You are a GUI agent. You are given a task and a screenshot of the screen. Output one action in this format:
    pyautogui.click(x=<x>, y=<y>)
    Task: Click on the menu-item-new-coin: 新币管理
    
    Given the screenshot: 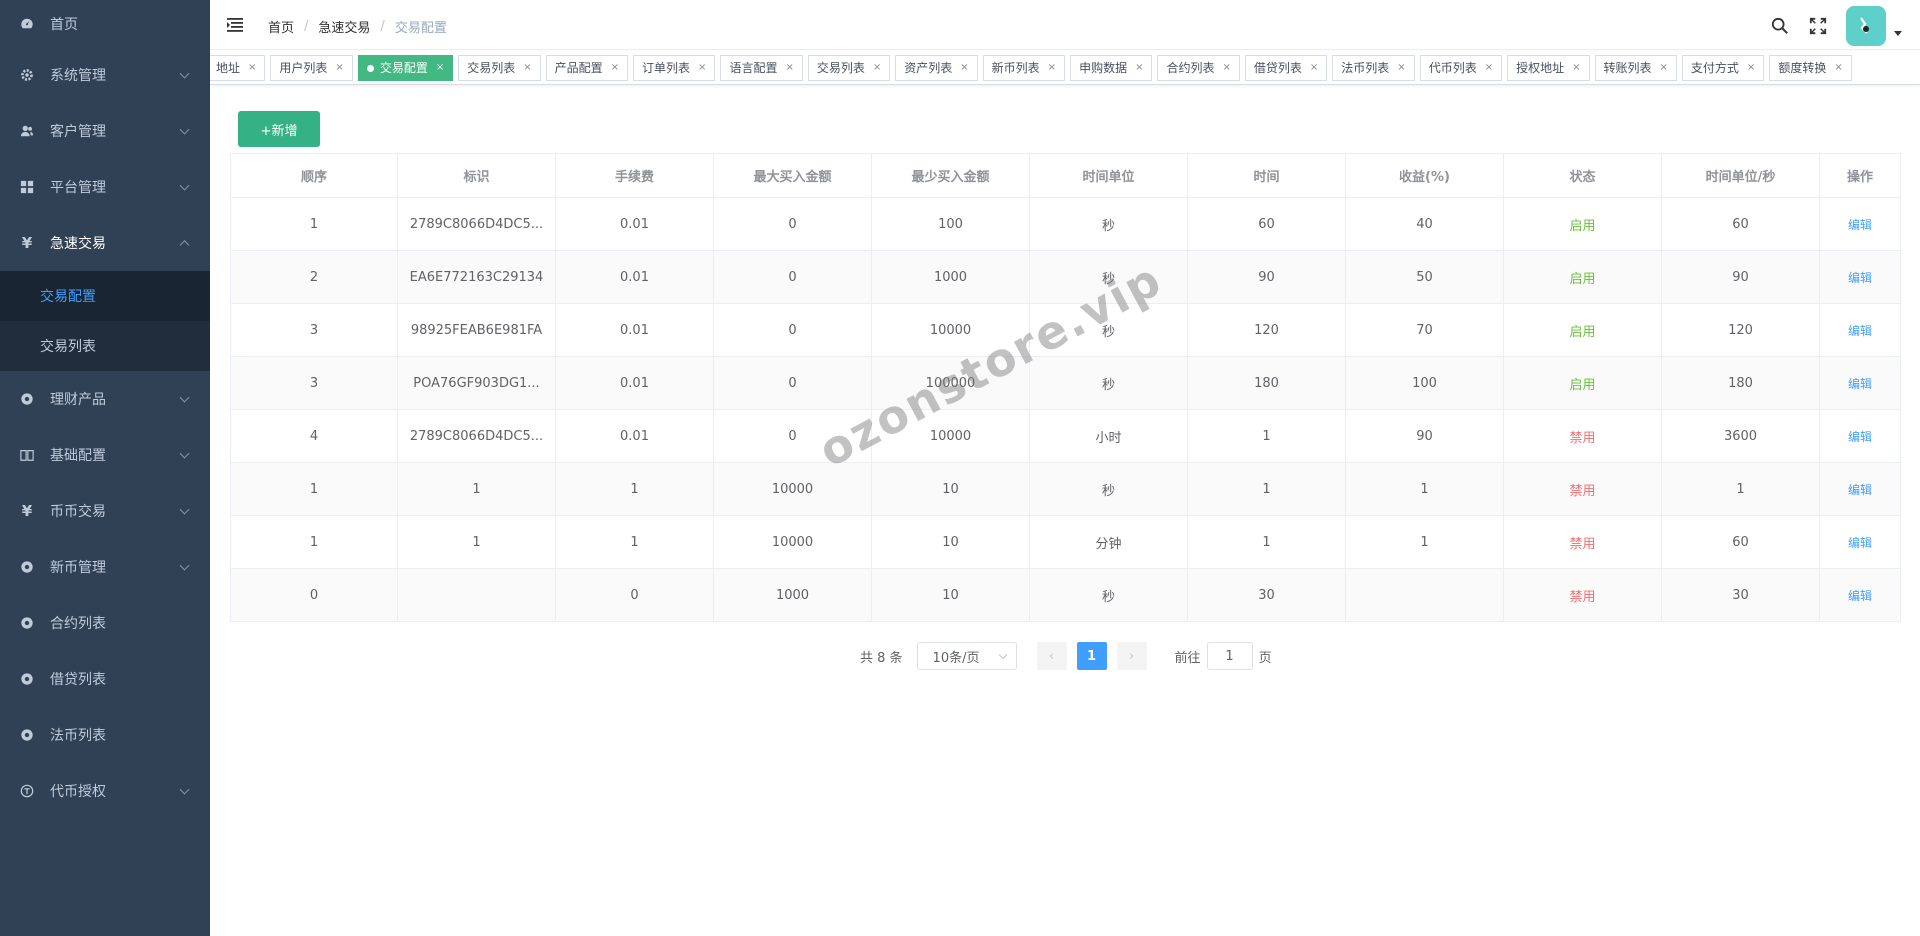 What is the action you would take?
    pyautogui.click(x=105, y=567)
    